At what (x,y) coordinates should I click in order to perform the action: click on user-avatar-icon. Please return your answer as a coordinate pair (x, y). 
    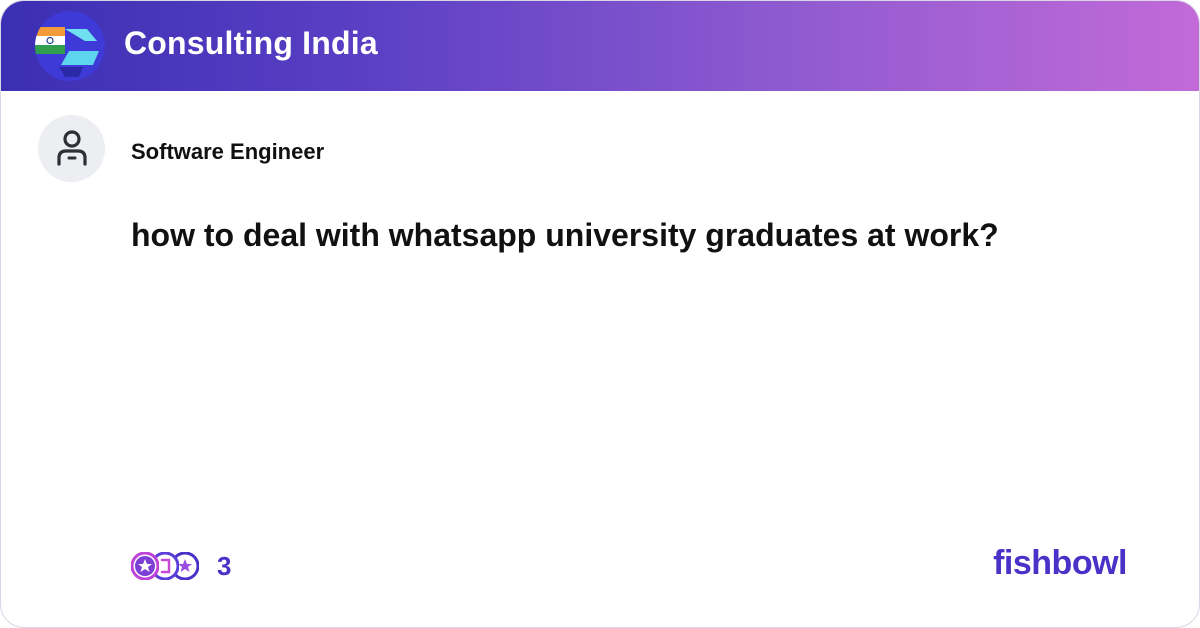
    Looking at the image, I should click on (71, 148).